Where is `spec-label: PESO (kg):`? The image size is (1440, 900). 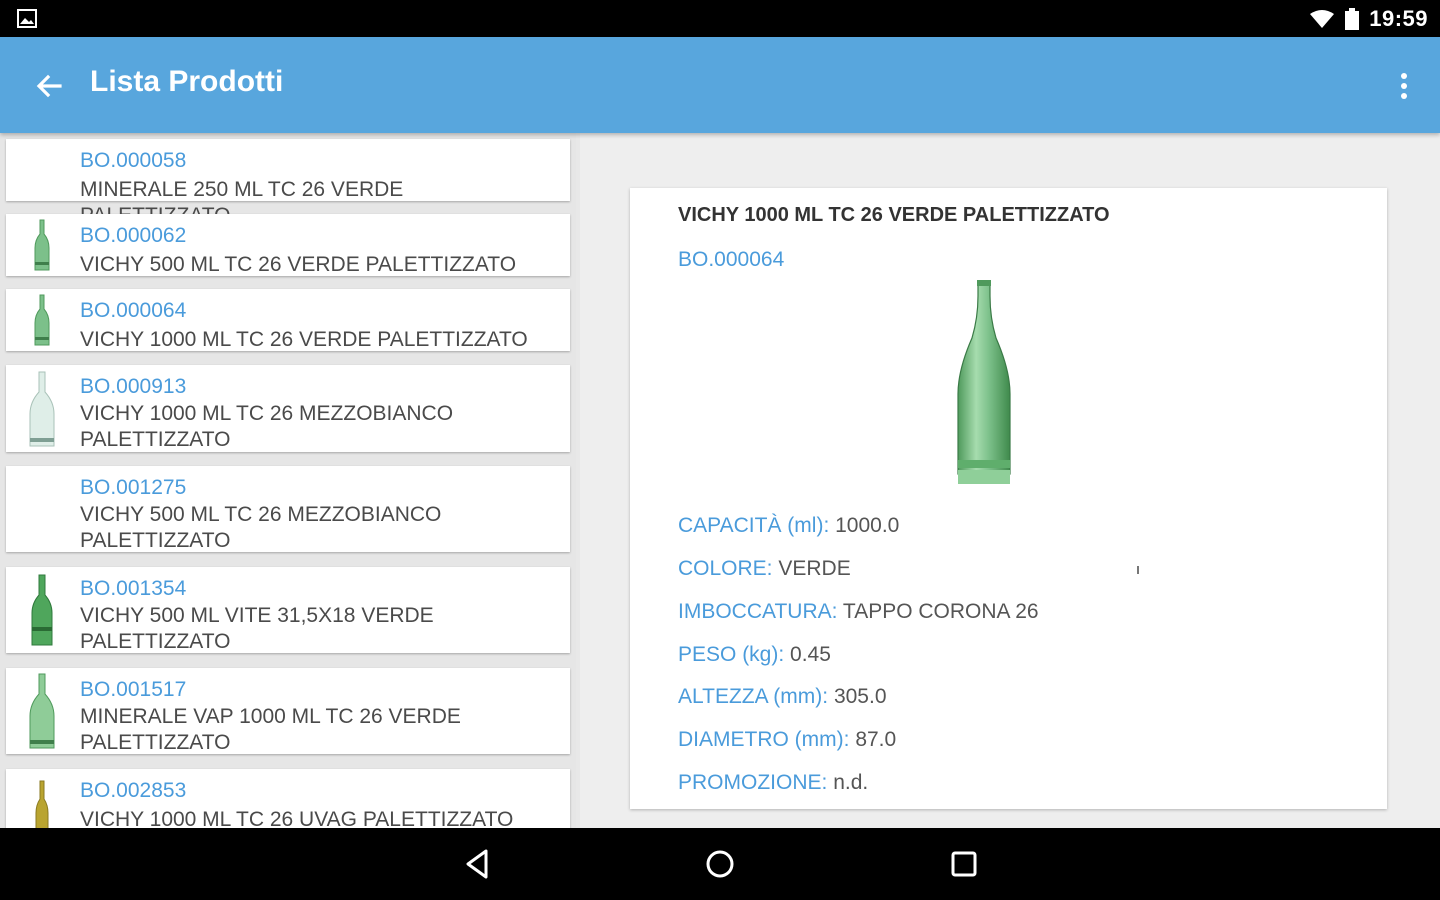
spec-label: PESO (kg): is located at coordinates (731, 654).